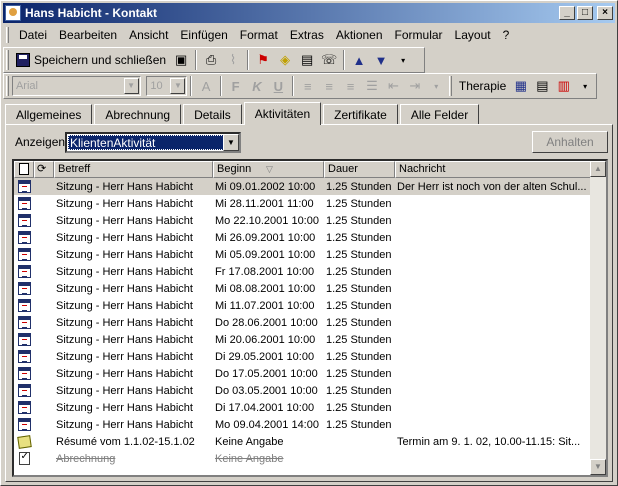  I want to click on column-header-betreff: Betreff, so click(133, 169).